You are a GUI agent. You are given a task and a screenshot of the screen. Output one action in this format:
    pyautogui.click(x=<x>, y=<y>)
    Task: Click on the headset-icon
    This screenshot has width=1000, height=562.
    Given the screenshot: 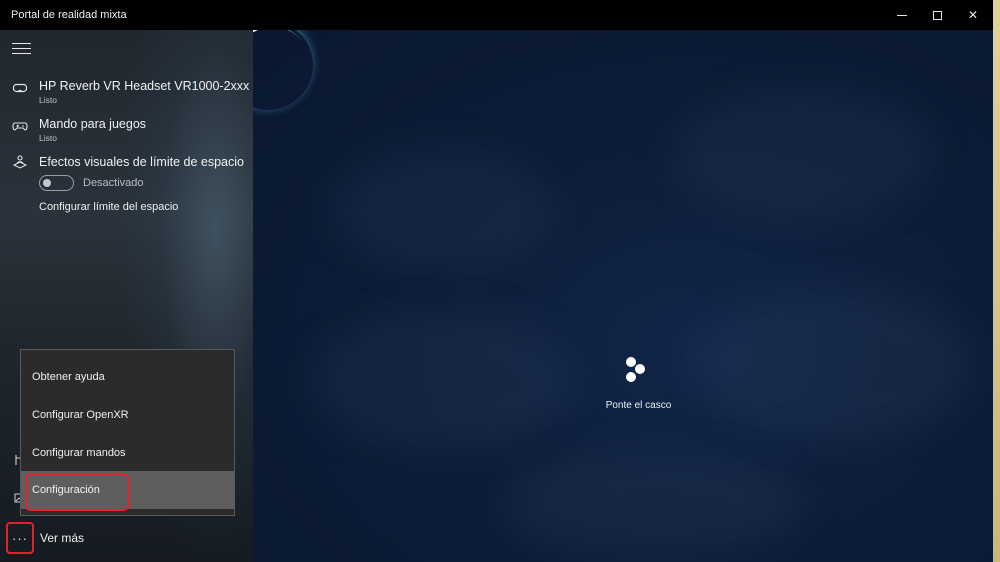 What is the action you would take?
    pyautogui.click(x=20, y=88)
    